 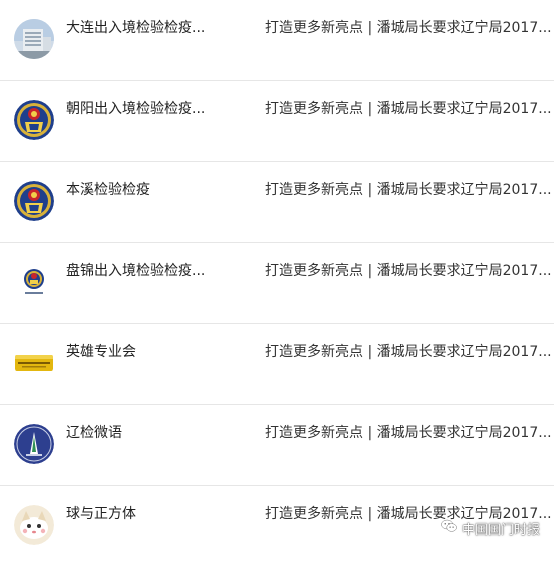 I want to click on account-name: 本溪检验检疫, so click(x=108, y=190).